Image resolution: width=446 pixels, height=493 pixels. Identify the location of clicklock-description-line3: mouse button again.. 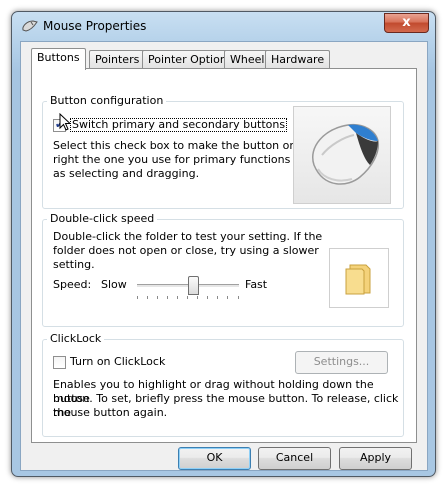
(110, 412).